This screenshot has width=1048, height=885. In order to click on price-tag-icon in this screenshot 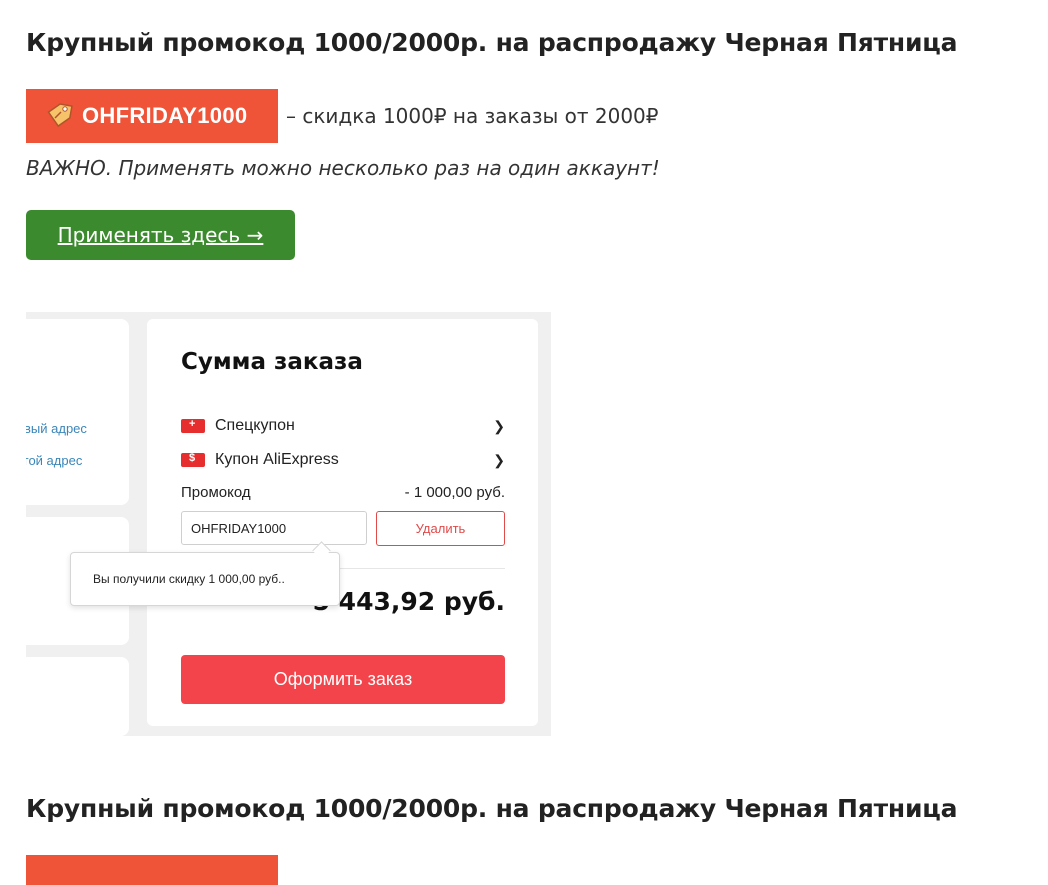, I will do `click(60, 115)`.